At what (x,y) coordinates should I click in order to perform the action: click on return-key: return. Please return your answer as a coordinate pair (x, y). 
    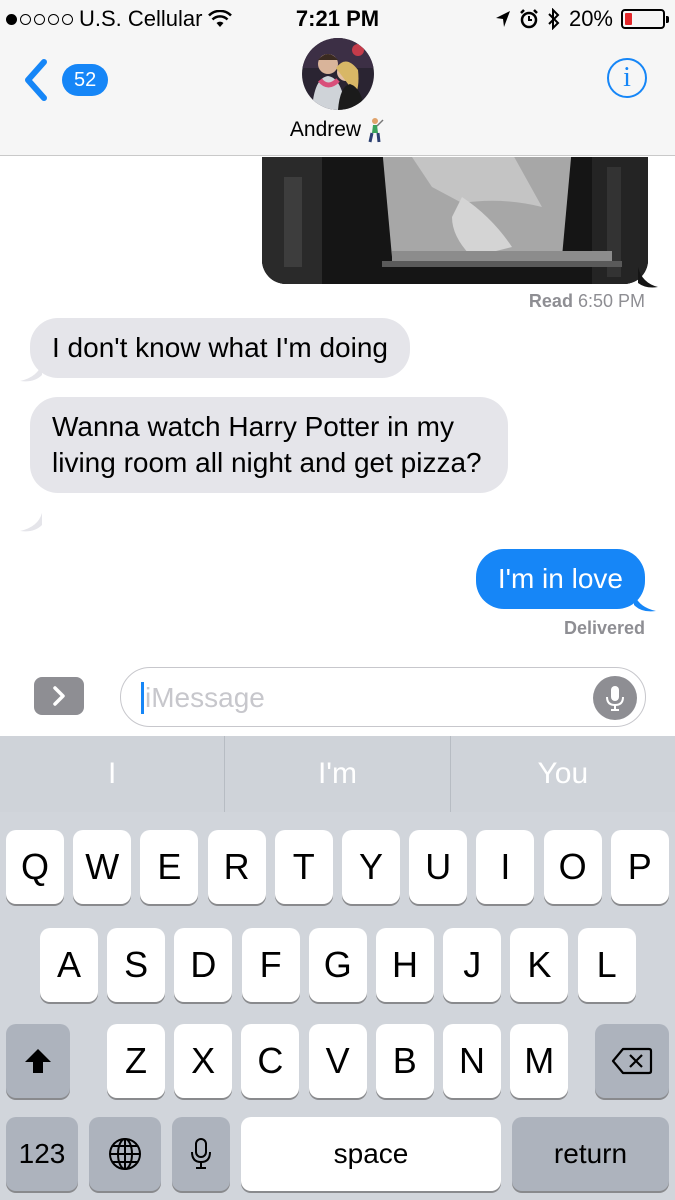
    Looking at the image, I should click on (590, 1154).